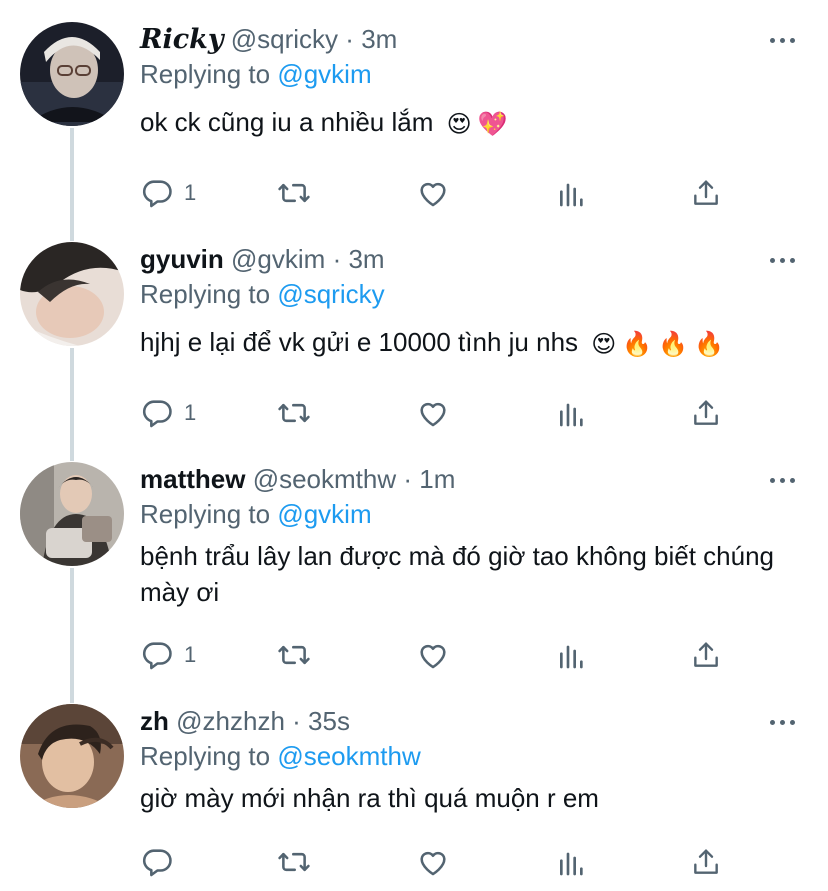 The image size is (828, 891). I want to click on user-handle: @zhzhzh, so click(230, 721).